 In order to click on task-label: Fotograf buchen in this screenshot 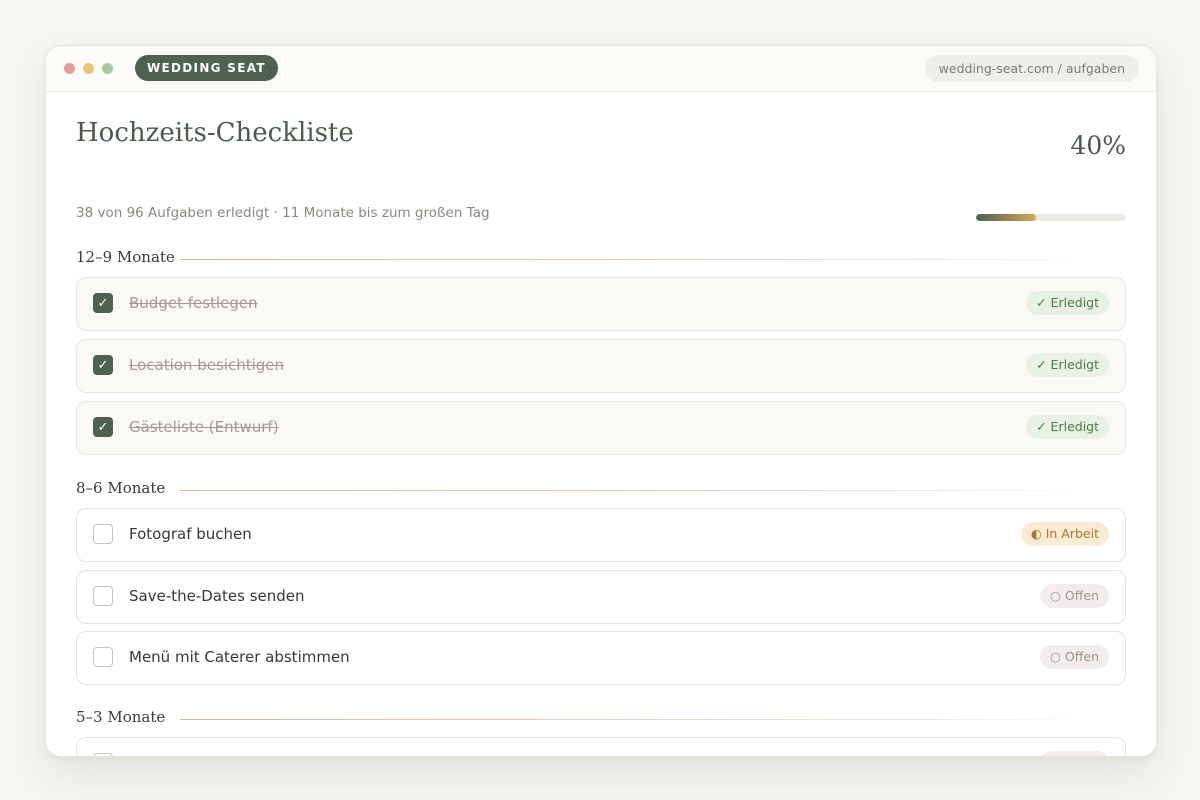, I will do `click(190, 534)`.